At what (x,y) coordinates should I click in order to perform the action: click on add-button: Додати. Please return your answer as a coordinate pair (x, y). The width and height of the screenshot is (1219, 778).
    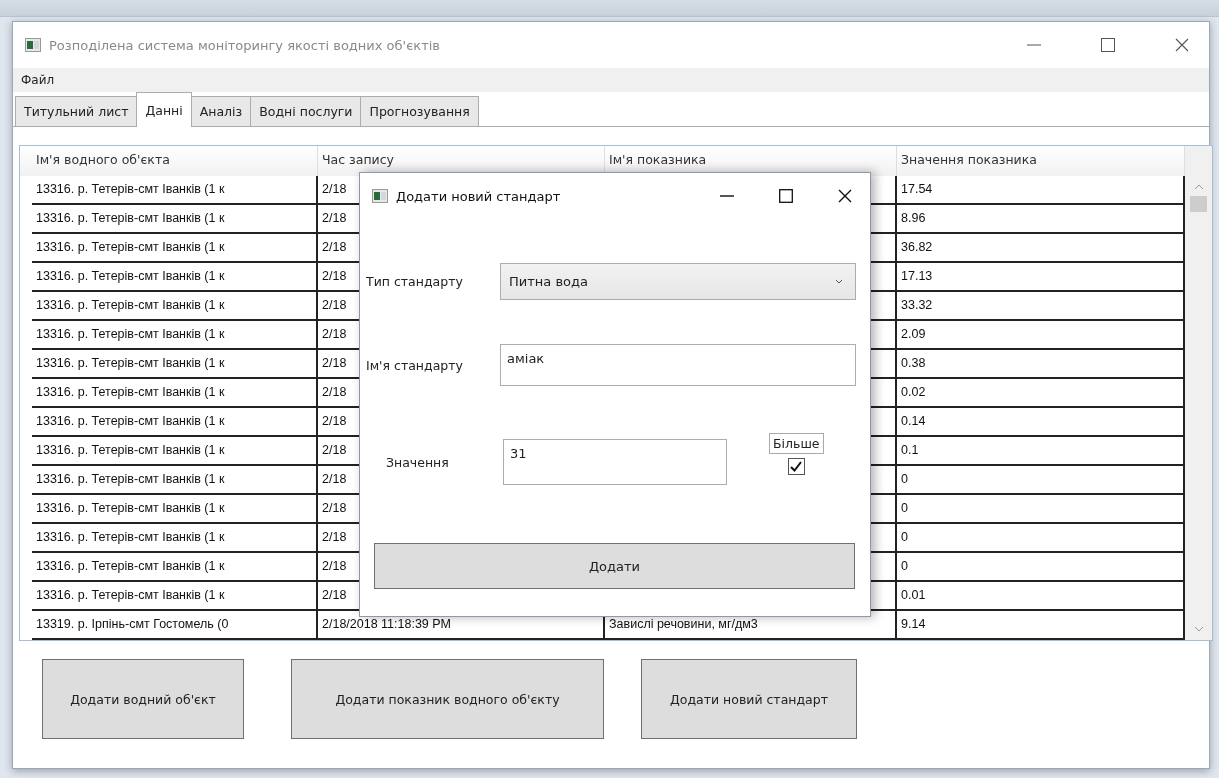
    Looking at the image, I should click on (614, 566).